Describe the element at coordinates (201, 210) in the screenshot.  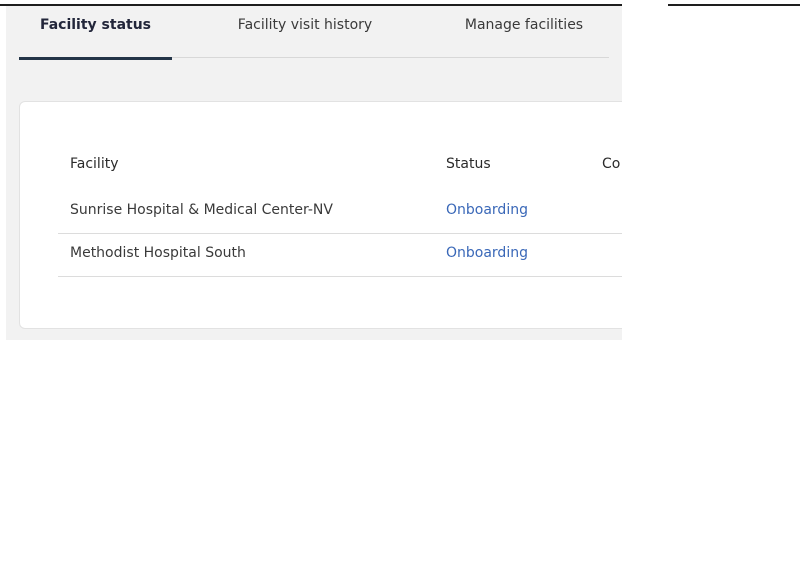
I see `facility-name: Sunrise Hospital & Medical Center-NV` at that location.